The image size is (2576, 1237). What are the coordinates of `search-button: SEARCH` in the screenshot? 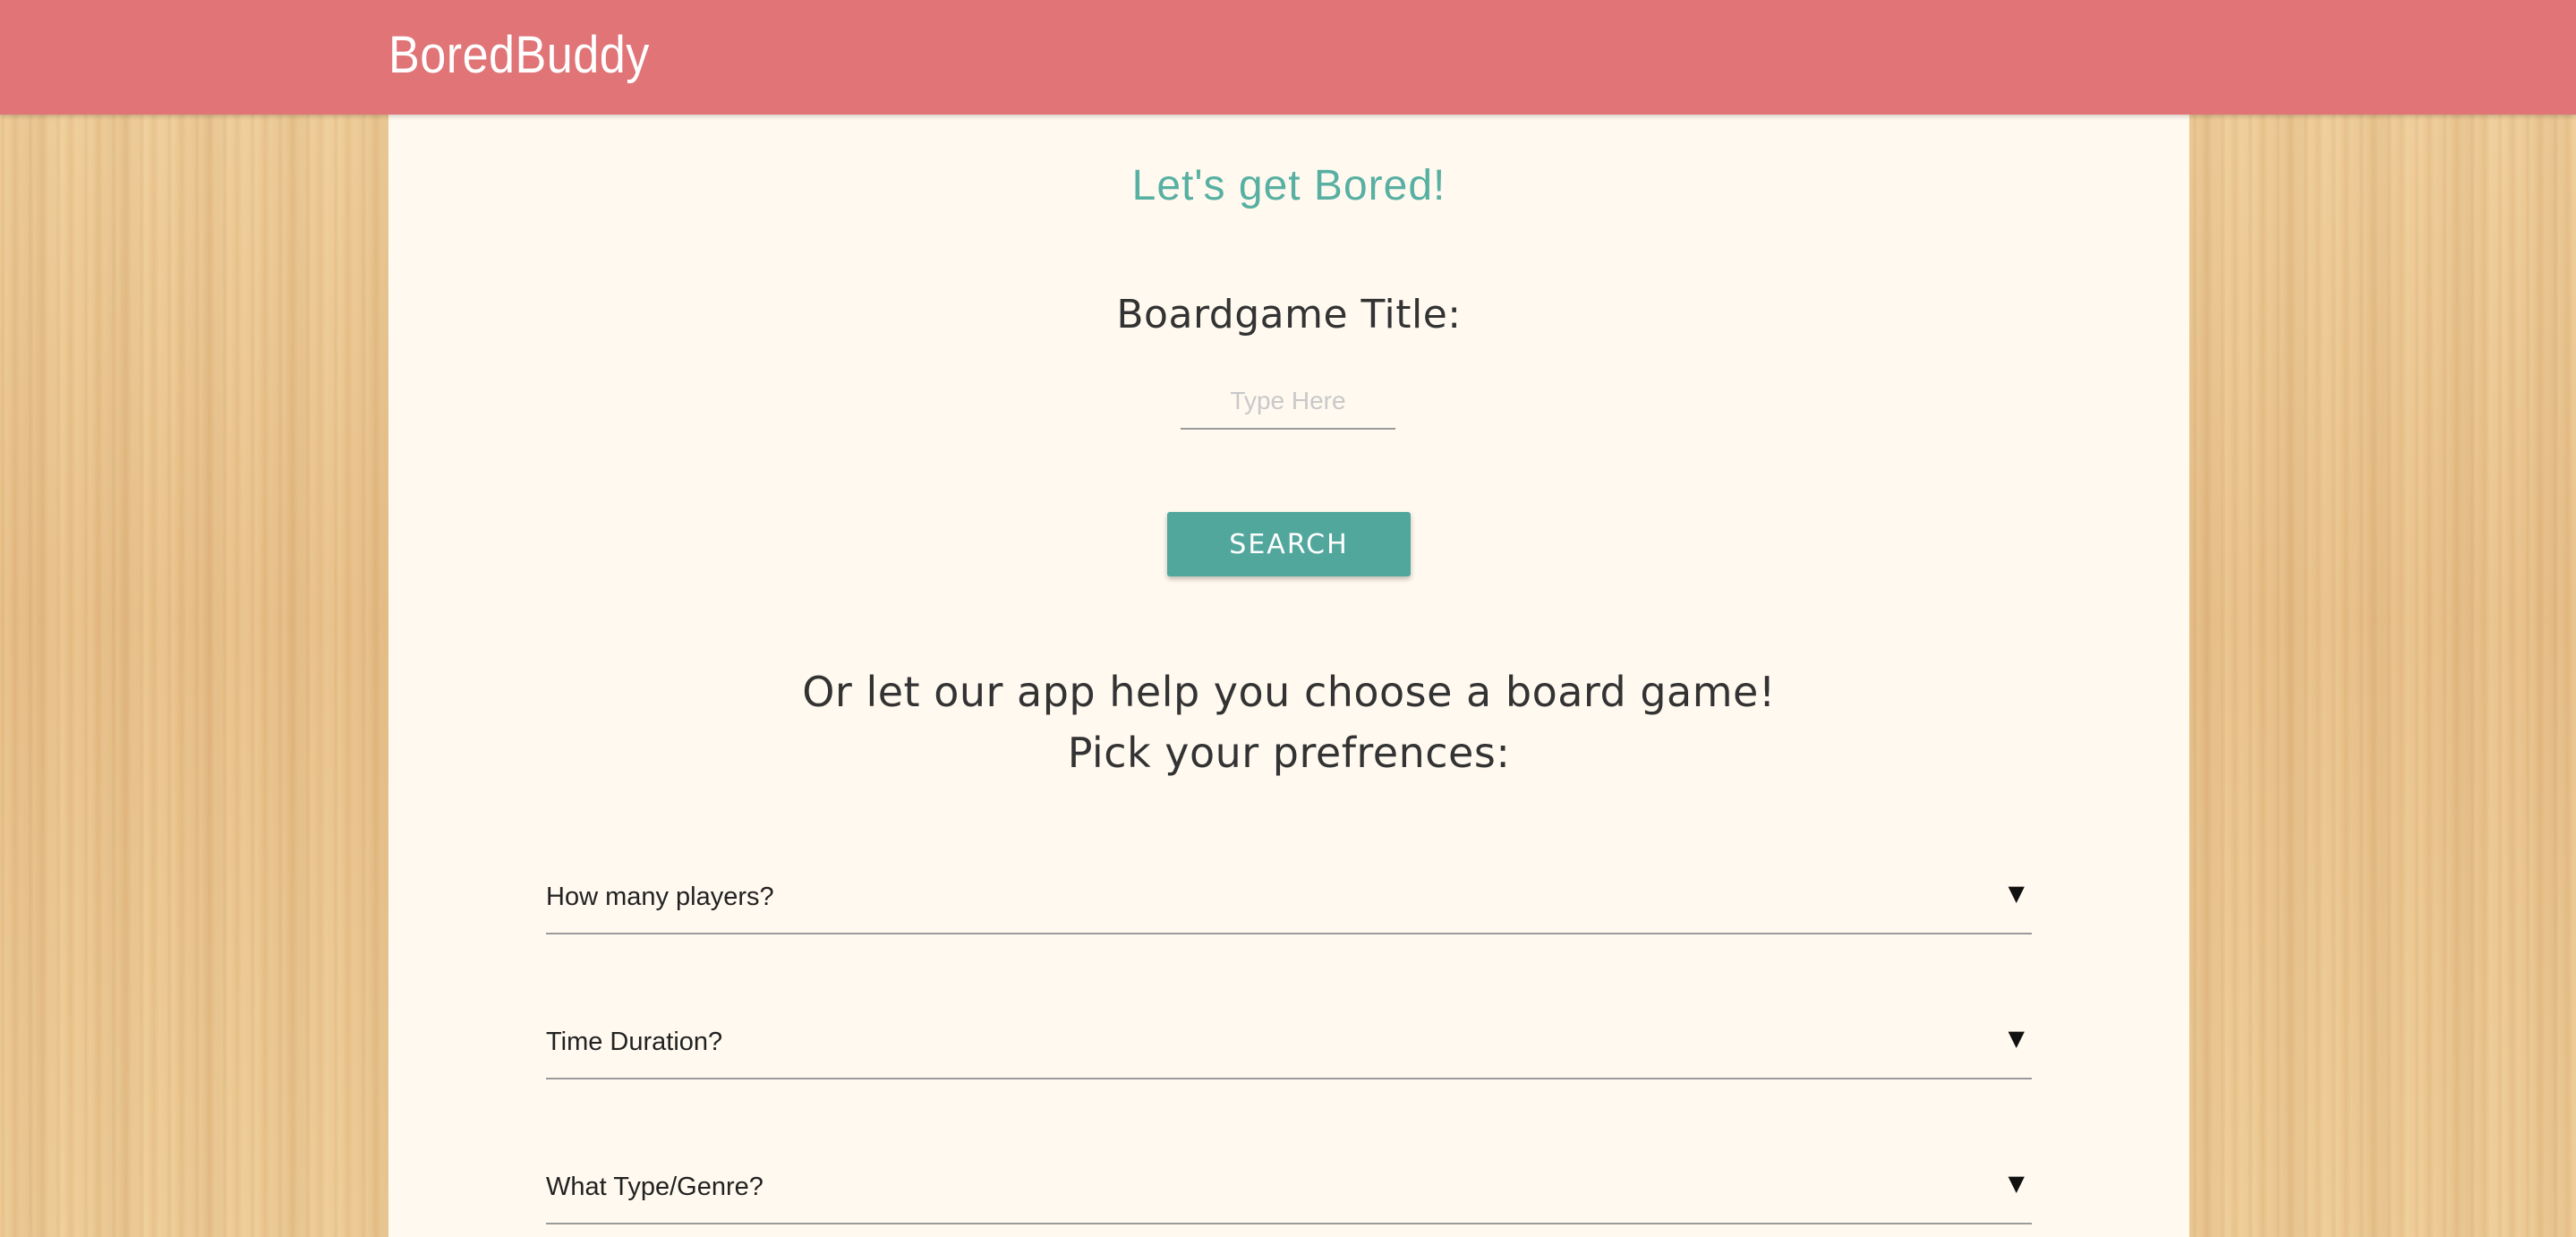 It's located at (1289, 544).